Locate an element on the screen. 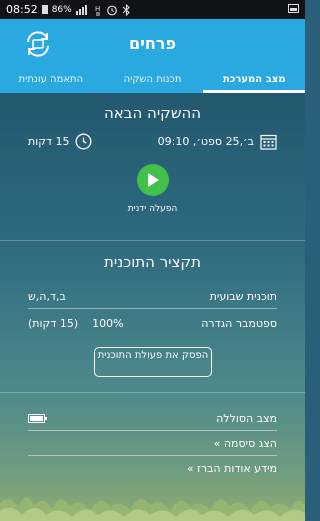 The height and width of the screenshot is (521, 320). stop-program-button: הפסק את פעולת התוכנית is located at coordinates (153, 362).